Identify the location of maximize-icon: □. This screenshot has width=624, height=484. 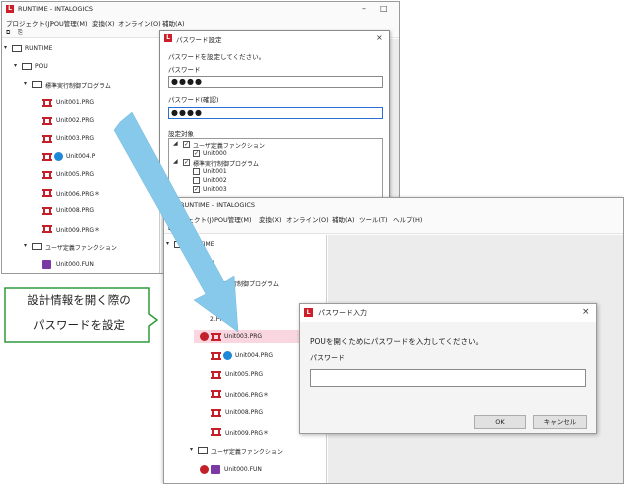
(384, 8).